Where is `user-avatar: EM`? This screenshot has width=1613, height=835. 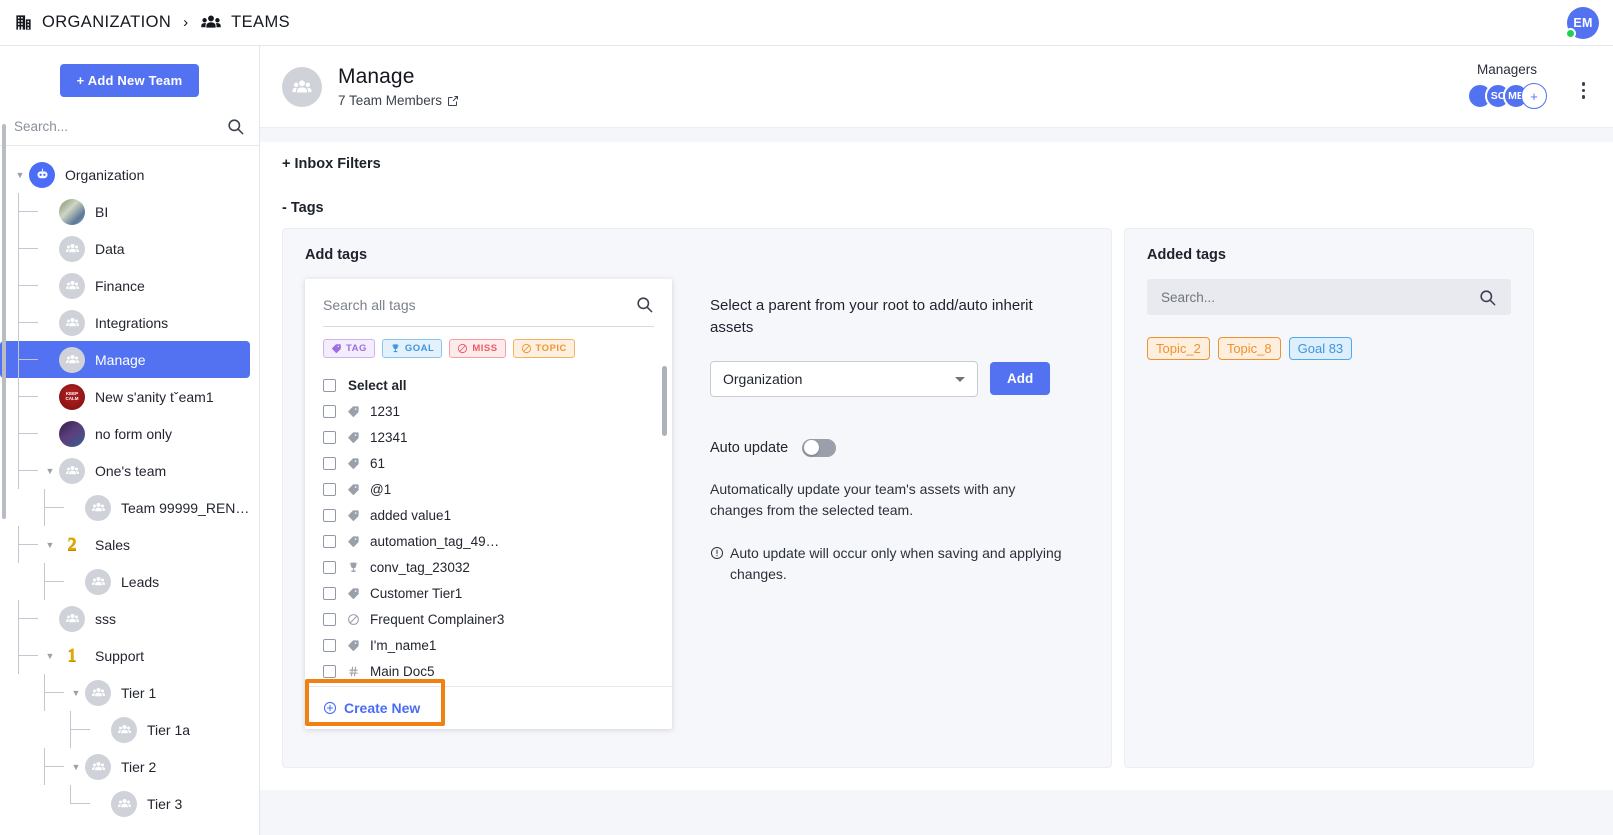
user-avatar: EM is located at coordinates (1582, 23).